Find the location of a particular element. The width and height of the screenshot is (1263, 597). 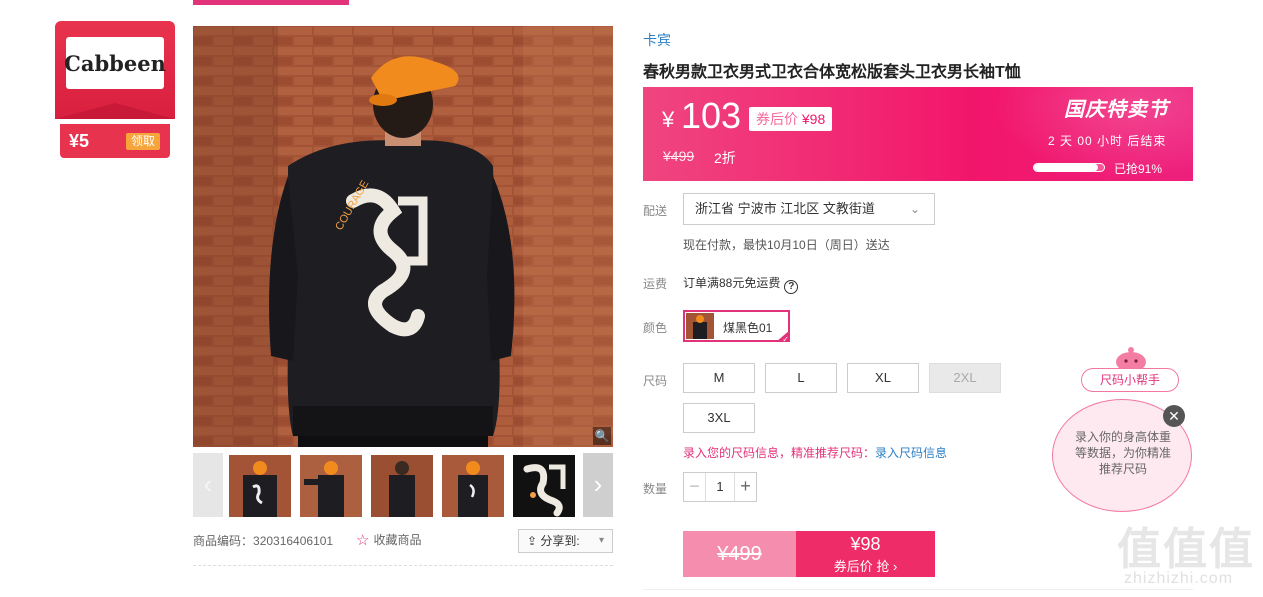

share-label: 分享到: is located at coordinates (560, 541).